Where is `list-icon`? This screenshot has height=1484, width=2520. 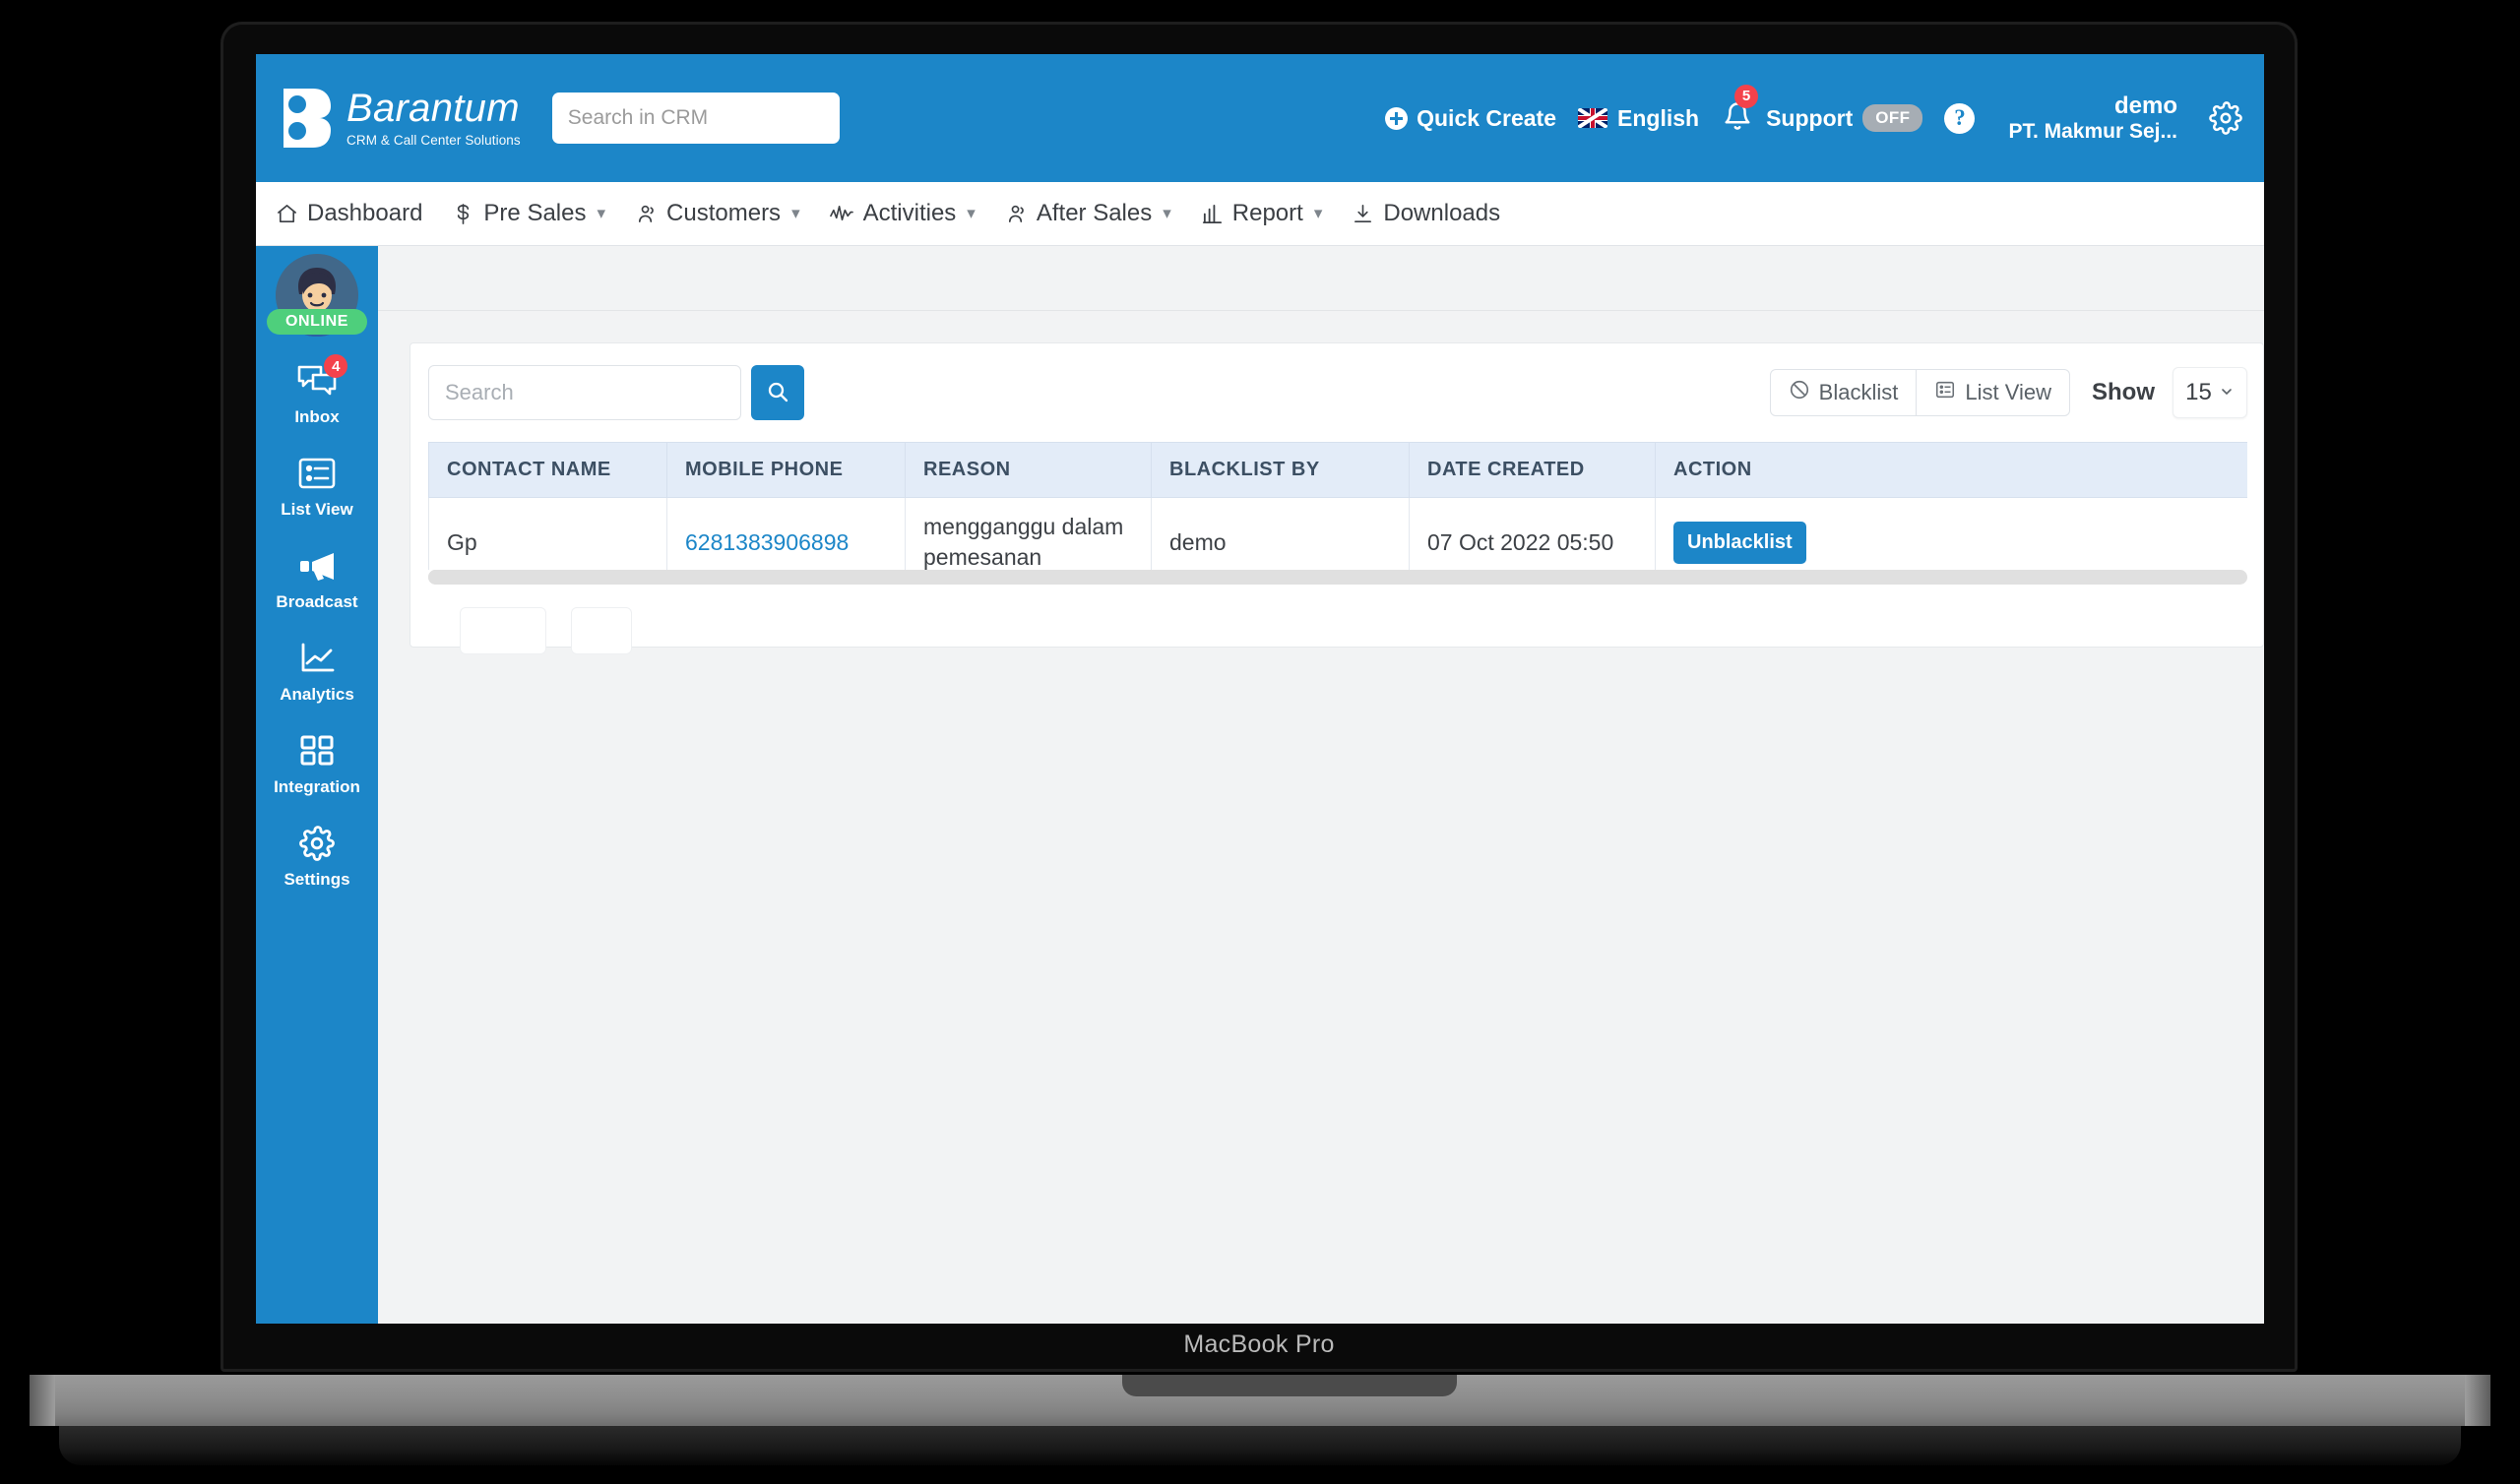
list-icon is located at coordinates (1945, 393).